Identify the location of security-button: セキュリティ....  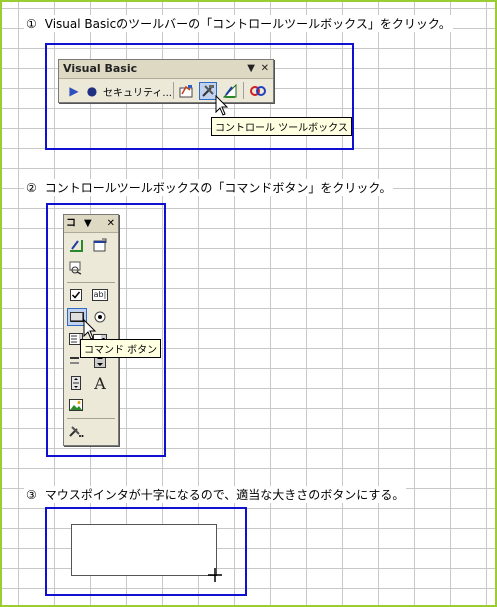
(138, 91).